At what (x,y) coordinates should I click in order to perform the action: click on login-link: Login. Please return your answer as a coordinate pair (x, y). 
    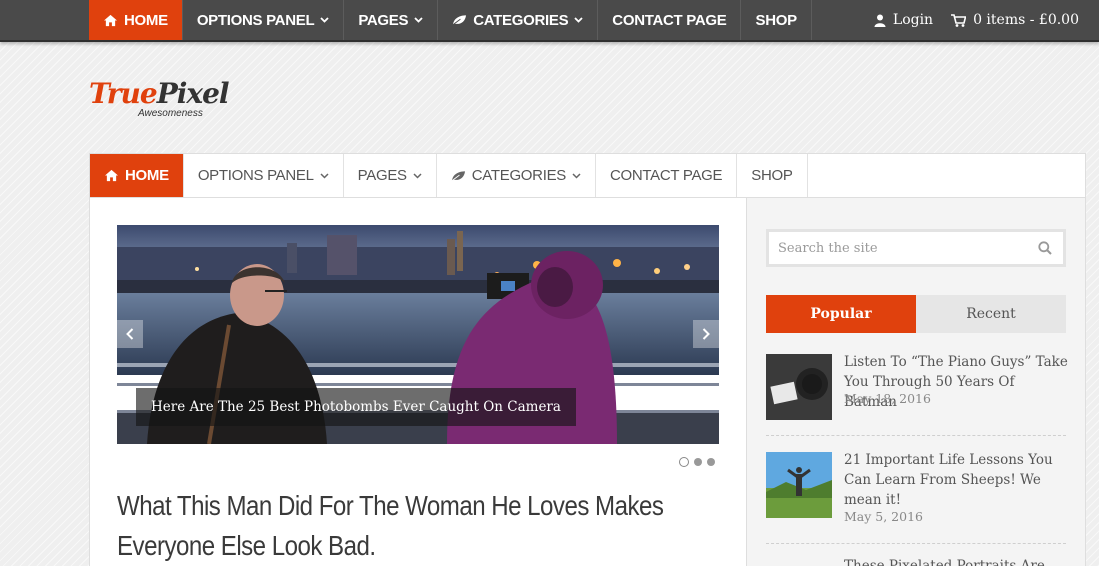
    Looking at the image, I should click on (903, 20).